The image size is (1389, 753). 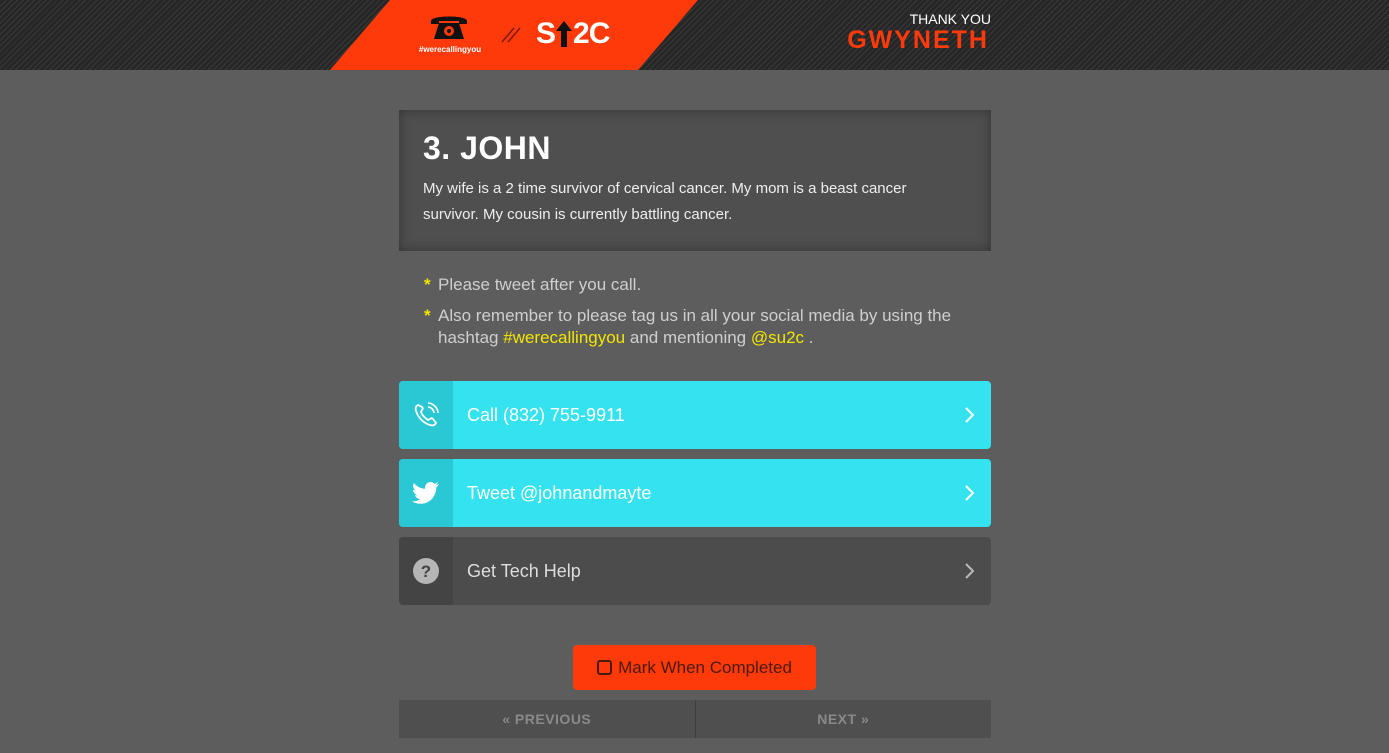 I want to click on instruction-text: Please tweet after you call., so click(x=540, y=284).